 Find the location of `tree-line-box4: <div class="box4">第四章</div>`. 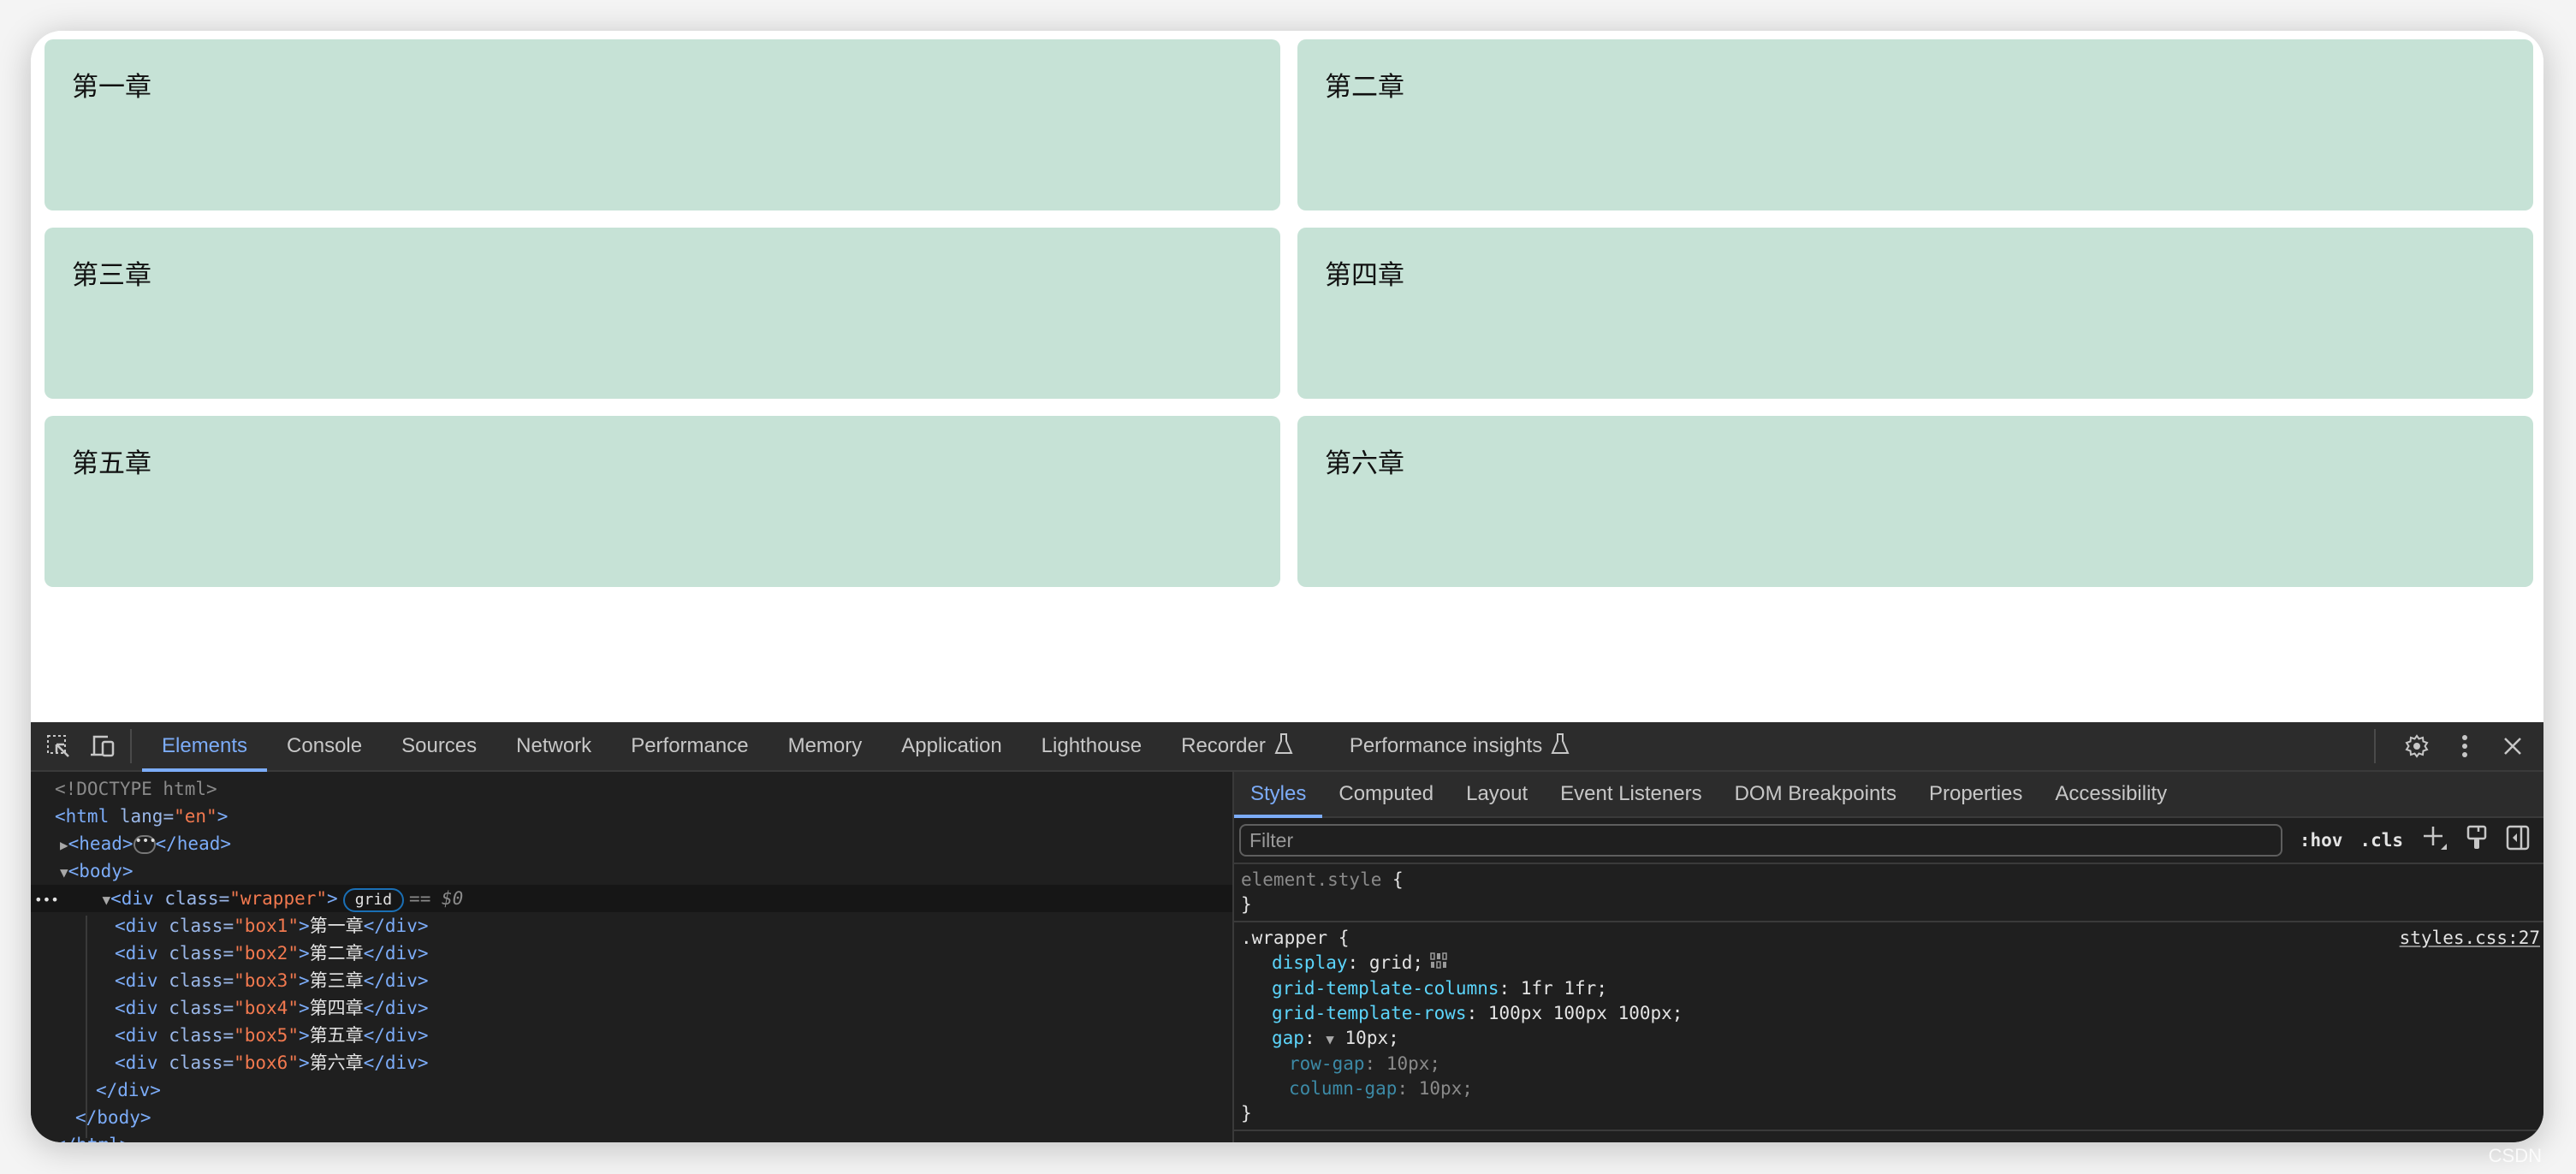

tree-line-box4: <div class="box4">第四章</div> is located at coordinates (631, 1008).